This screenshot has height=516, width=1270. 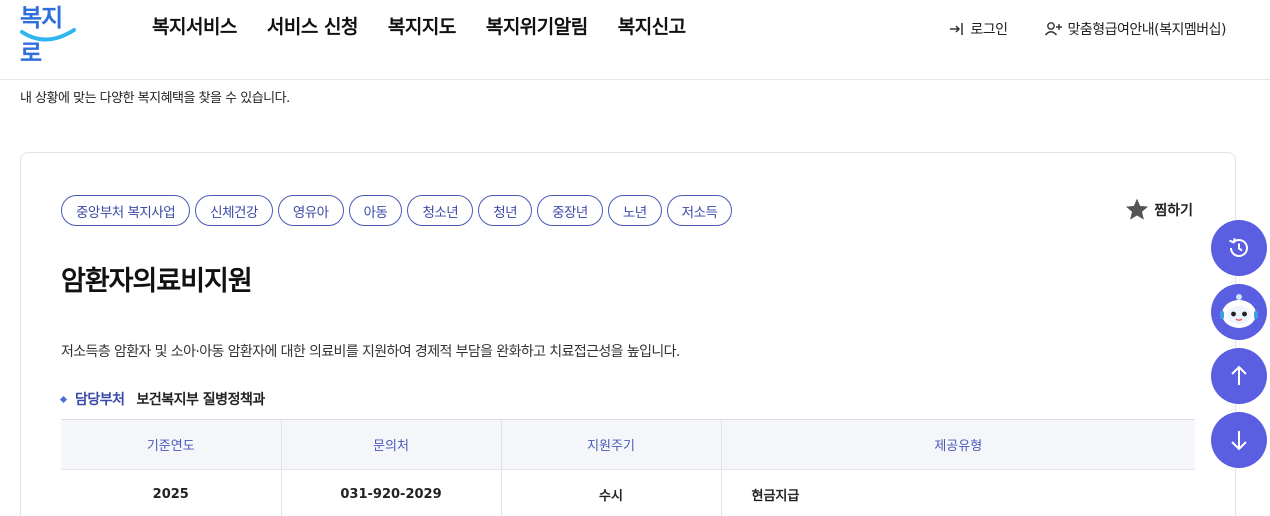 What do you see at coordinates (610, 492) in the screenshot?
I see `cell-support-cycle: 수시` at bounding box center [610, 492].